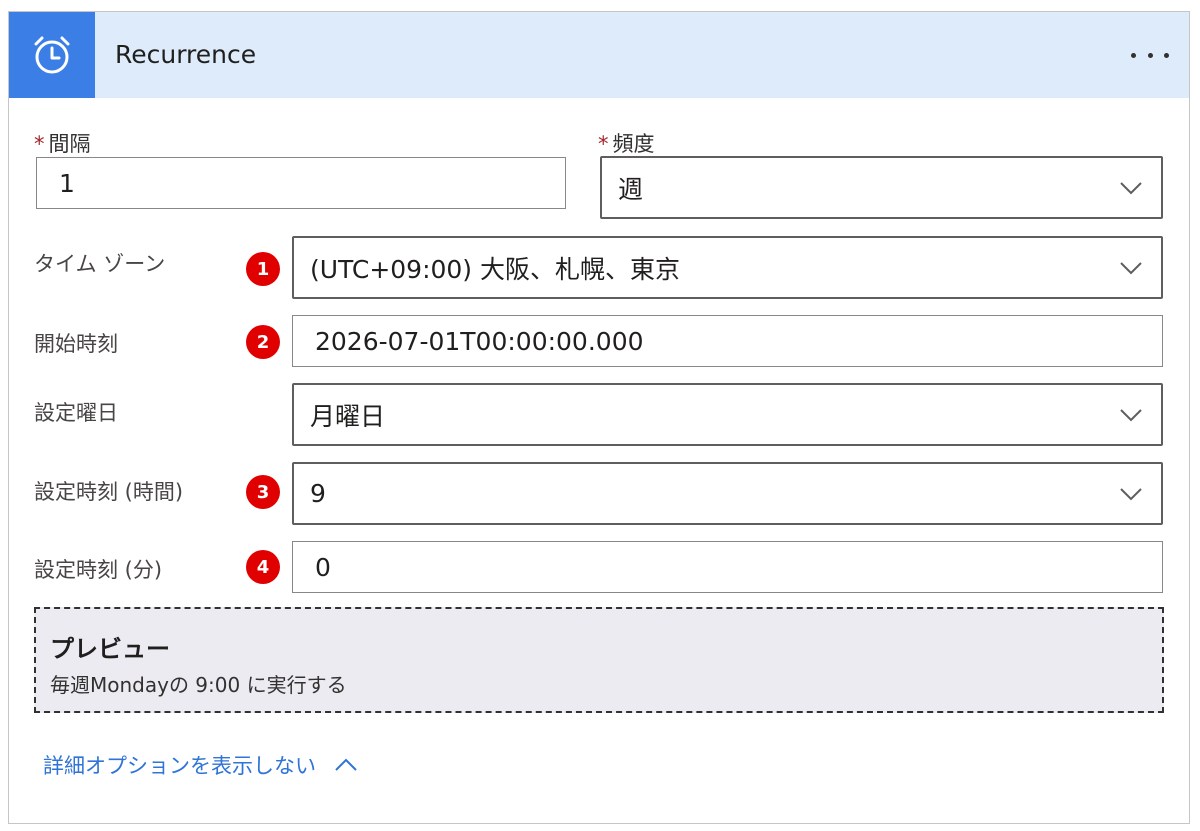 The image size is (1200, 831). What do you see at coordinates (98, 570) in the screenshot?
I see `minutes-label: 設定時刻 (分)` at bounding box center [98, 570].